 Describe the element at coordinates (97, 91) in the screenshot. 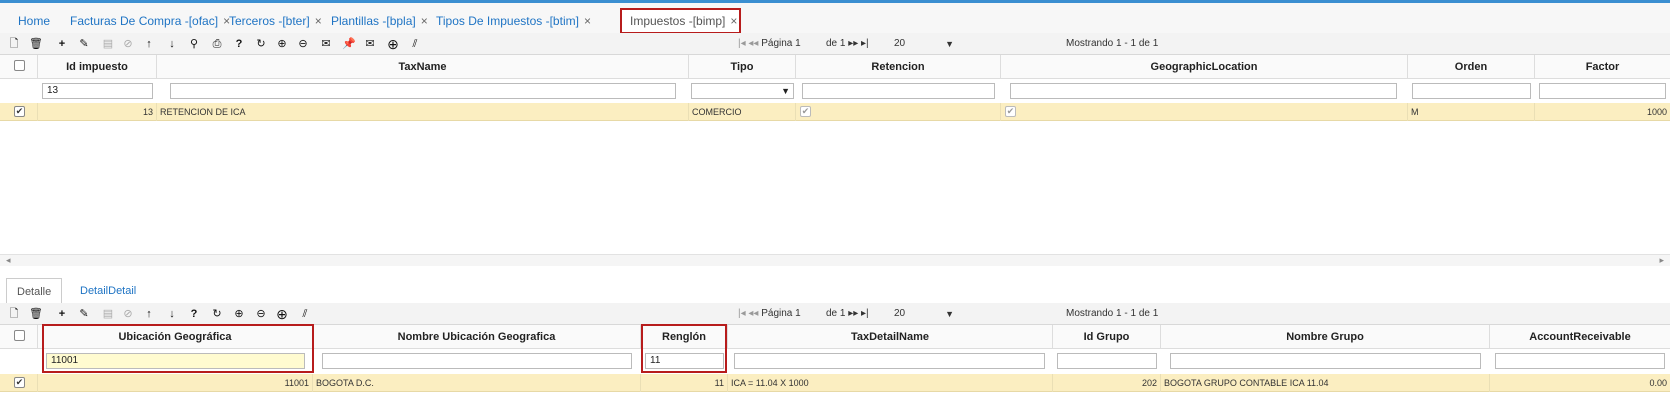

I see `id-impuesto-filter: 13` at that location.